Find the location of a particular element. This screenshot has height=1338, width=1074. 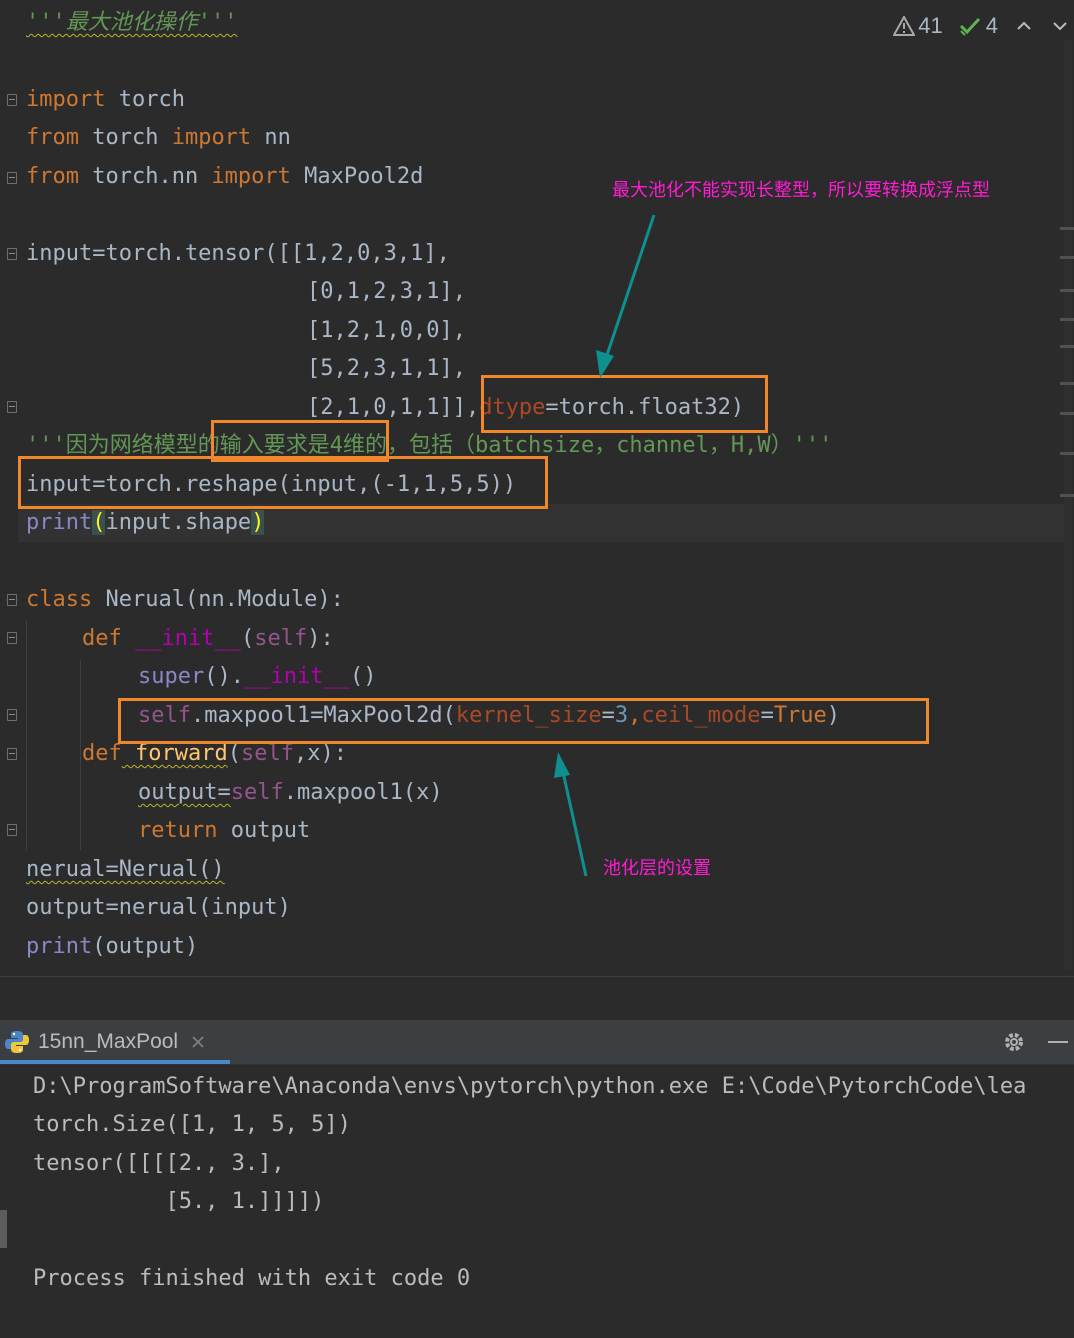

console-scroll-thumb is located at coordinates (3, 1229).